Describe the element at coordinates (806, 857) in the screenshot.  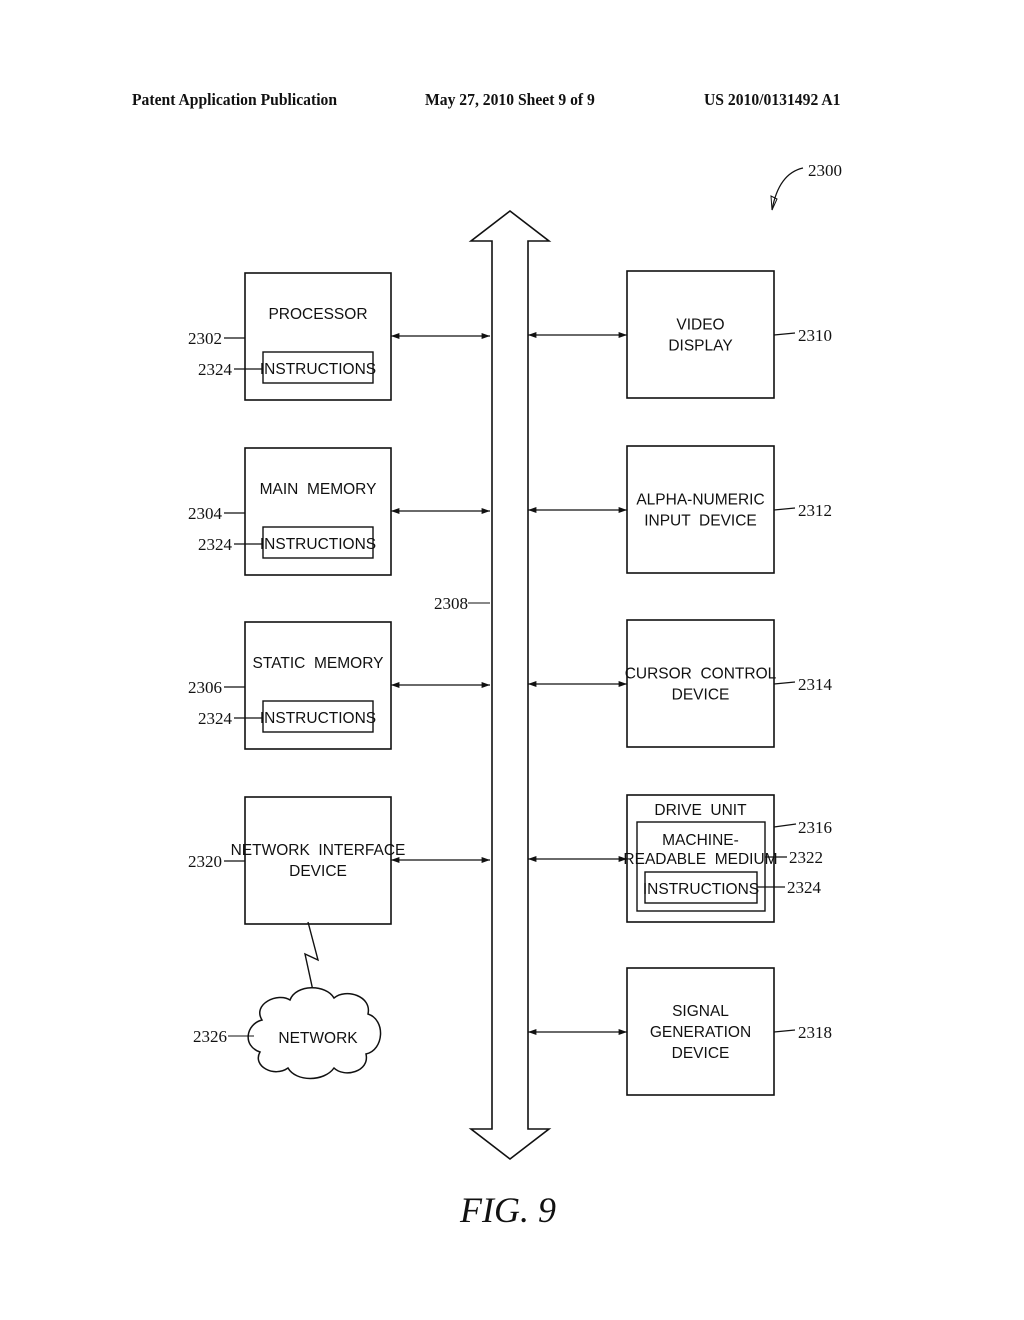
I see `medium-ref-label: 2322` at that location.